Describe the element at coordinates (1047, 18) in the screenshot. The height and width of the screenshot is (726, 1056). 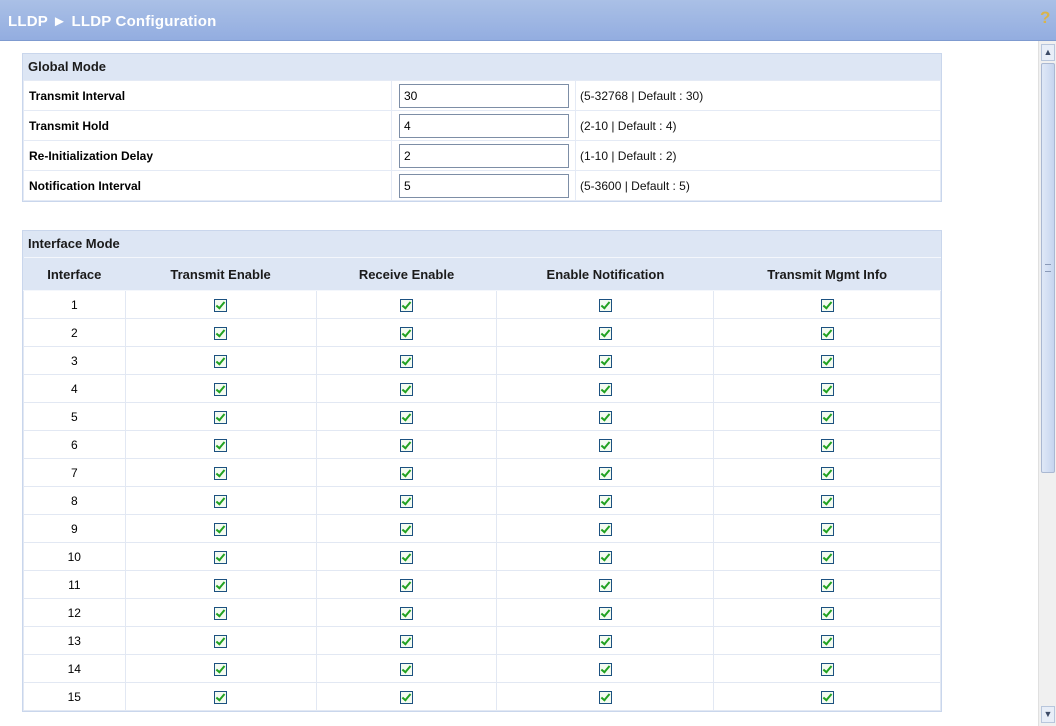
I see `help-icon: ?` at that location.